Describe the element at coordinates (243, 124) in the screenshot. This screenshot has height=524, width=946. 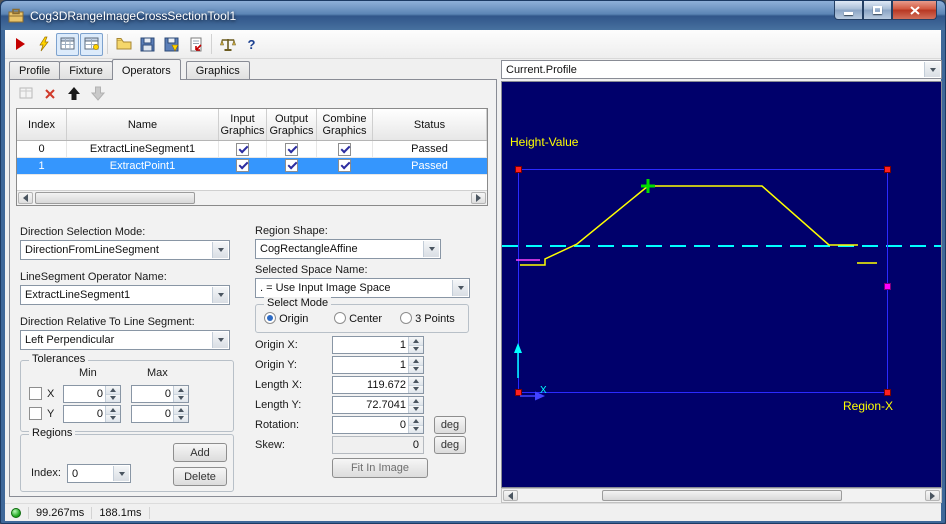
I see `column-header-input-graphics: Input Graphics` at that location.